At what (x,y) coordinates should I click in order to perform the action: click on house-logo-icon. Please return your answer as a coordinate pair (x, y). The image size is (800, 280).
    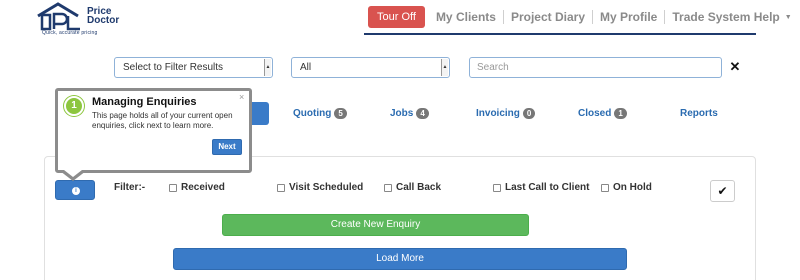
    Looking at the image, I should click on (58, 16).